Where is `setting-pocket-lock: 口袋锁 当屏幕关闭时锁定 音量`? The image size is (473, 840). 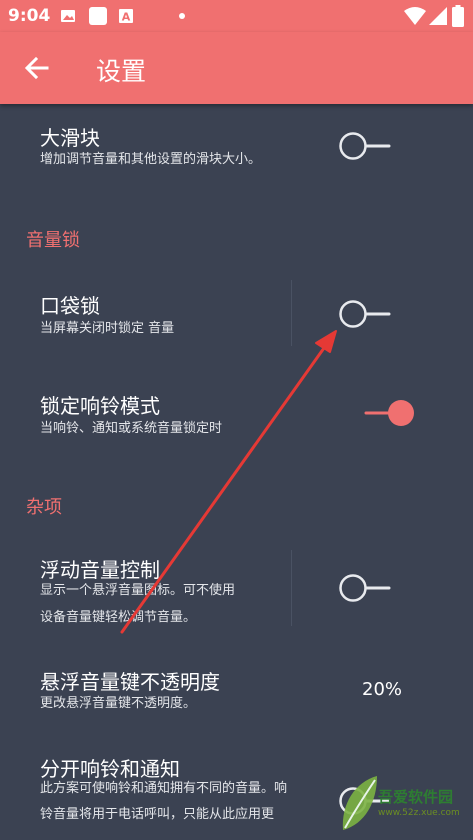 setting-pocket-lock: 口袋锁 当屏幕关闭时锁定 音量 is located at coordinates (236, 314).